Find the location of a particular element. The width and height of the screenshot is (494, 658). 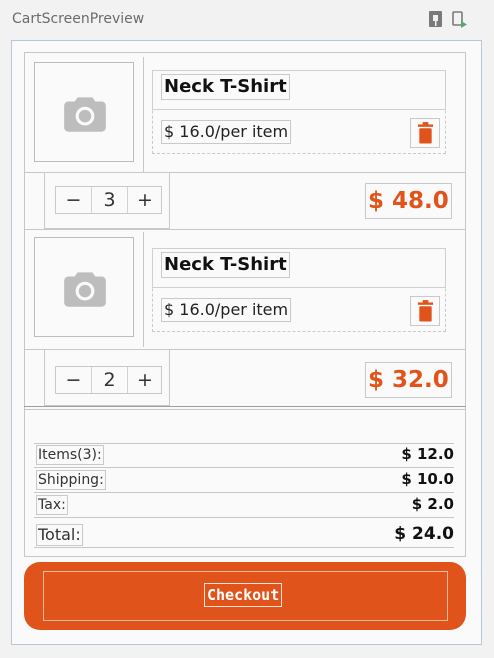

items-label: Items(3): is located at coordinates (70, 455).